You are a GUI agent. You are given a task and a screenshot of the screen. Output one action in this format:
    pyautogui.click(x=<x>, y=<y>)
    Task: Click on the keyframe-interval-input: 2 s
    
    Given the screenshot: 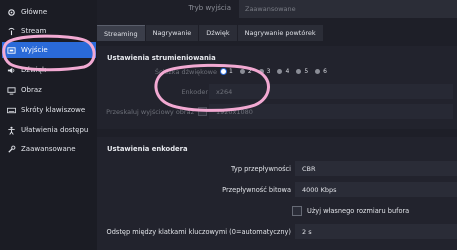 What is the action you would take?
    pyautogui.click(x=376, y=231)
    